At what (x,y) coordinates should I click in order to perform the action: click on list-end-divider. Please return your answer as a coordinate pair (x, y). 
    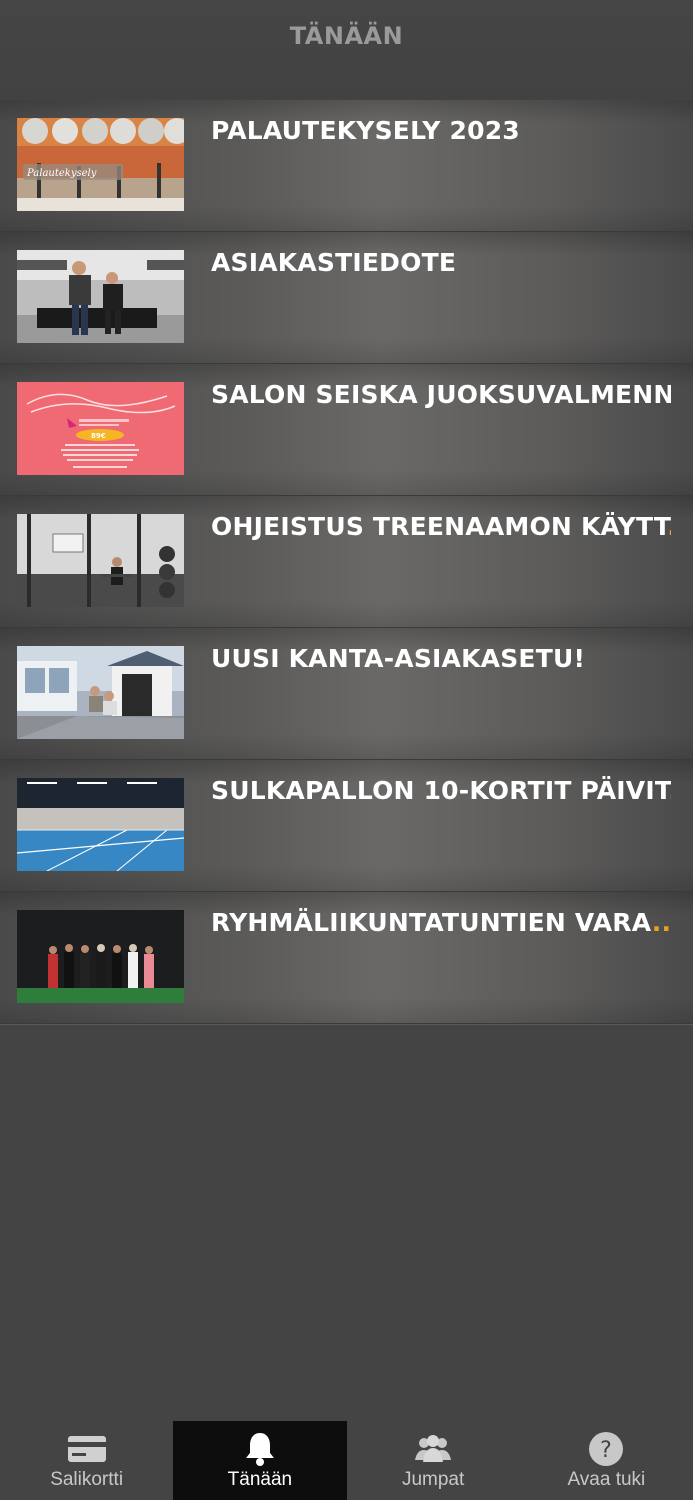
    Looking at the image, I should click on (346, 1024).